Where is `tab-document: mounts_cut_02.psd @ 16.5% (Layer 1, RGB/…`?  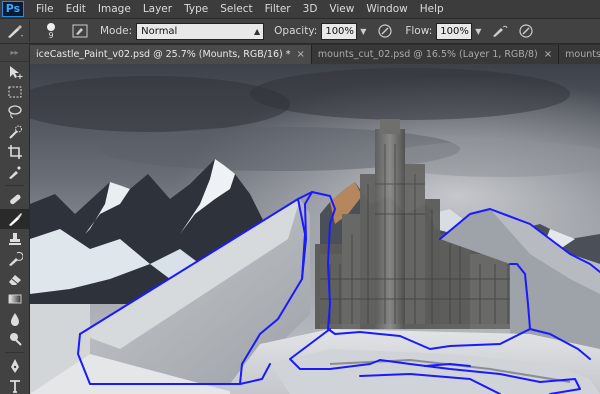
tab-document: mounts_cut_02.psd @ 16.5% (Layer 1, RGB/… is located at coordinates (435, 54).